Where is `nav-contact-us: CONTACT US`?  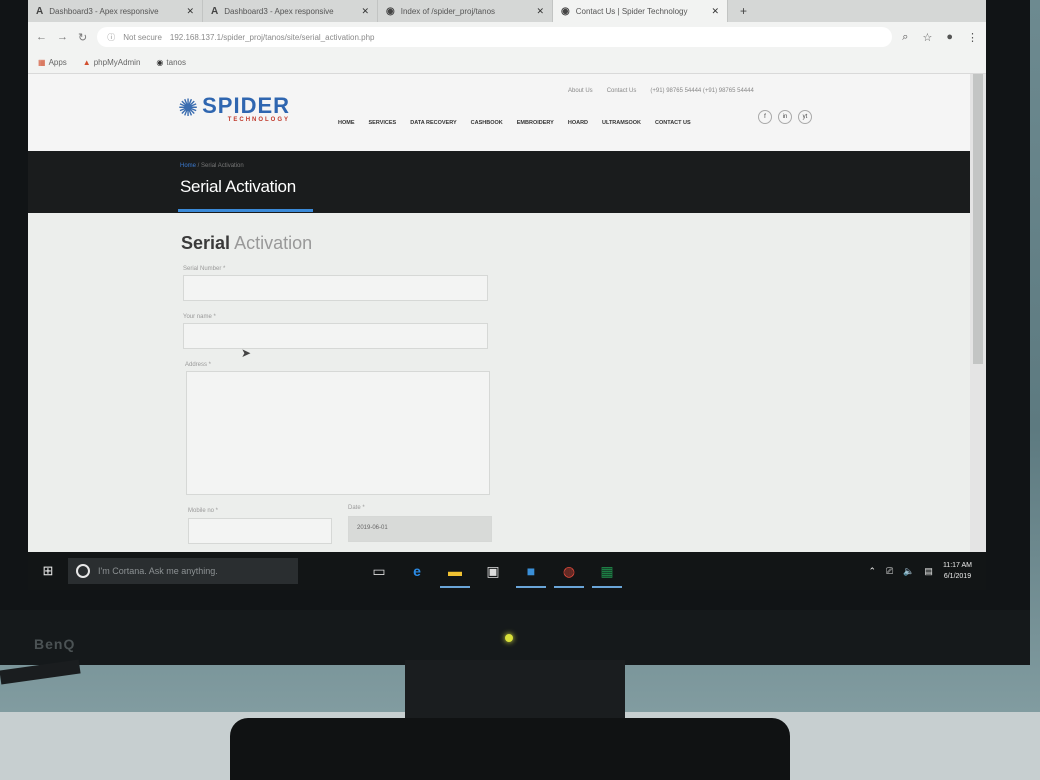
nav-contact-us: CONTACT US is located at coordinates (673, 123).